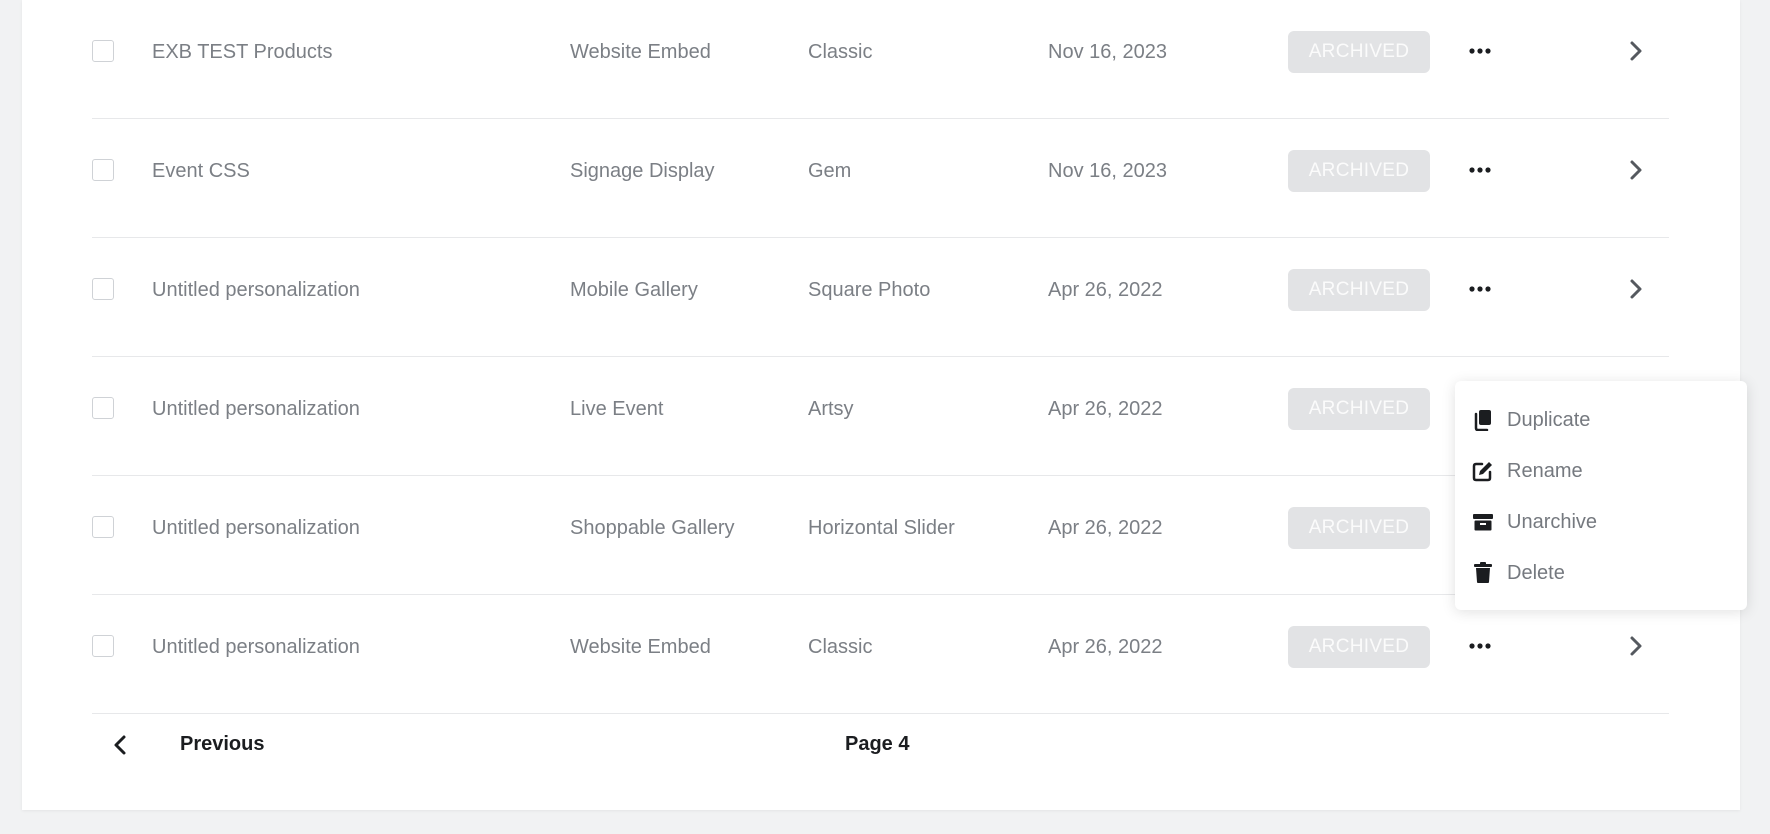 This screenshot has height=834, width=1770. What do you see at coordinates (652, 528) in the screenshot?
I see `row-type: Shoppable Gallery` at bounding box center [652, 528].